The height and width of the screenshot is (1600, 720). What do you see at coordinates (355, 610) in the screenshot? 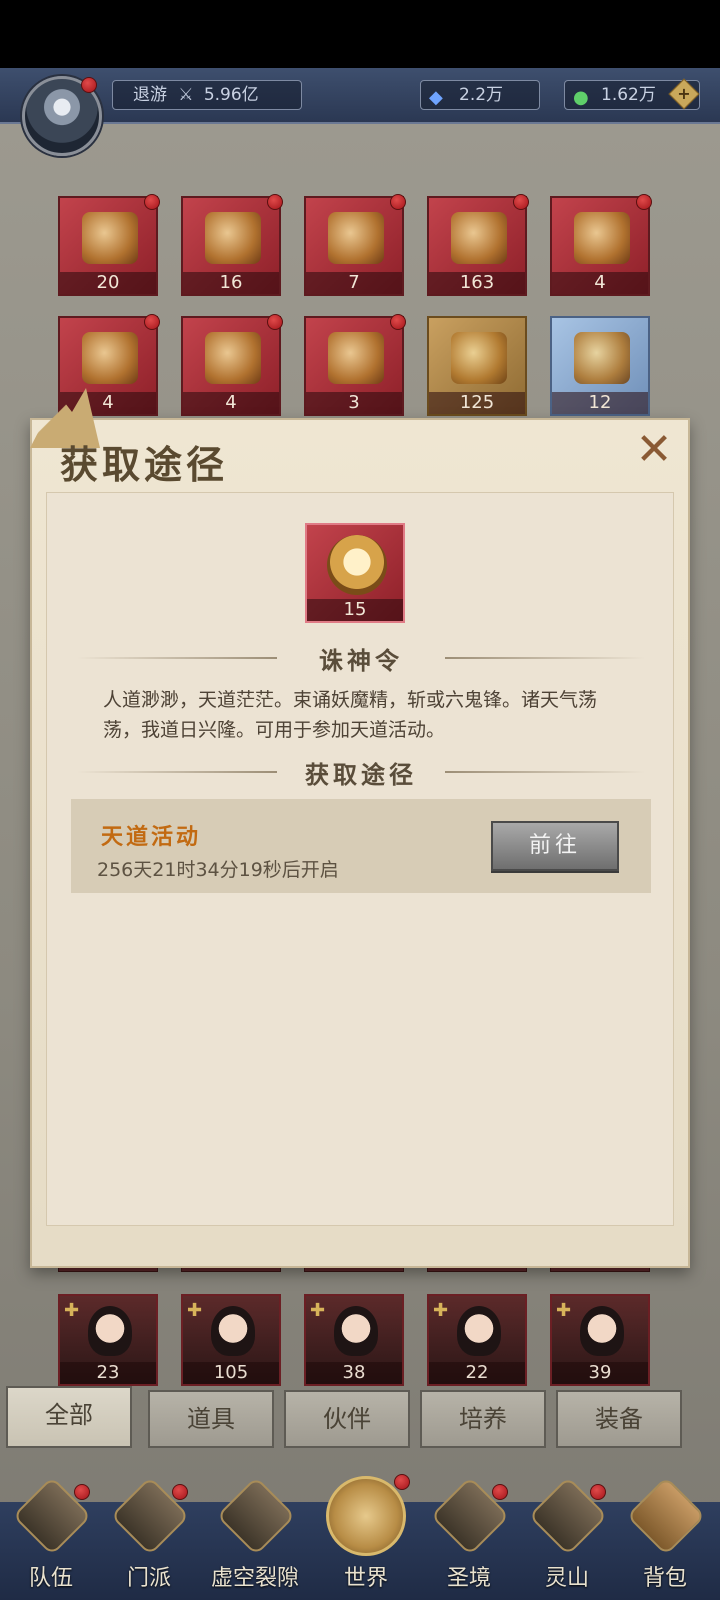
I see `item-count: 15` at bounding box center [355, 610].